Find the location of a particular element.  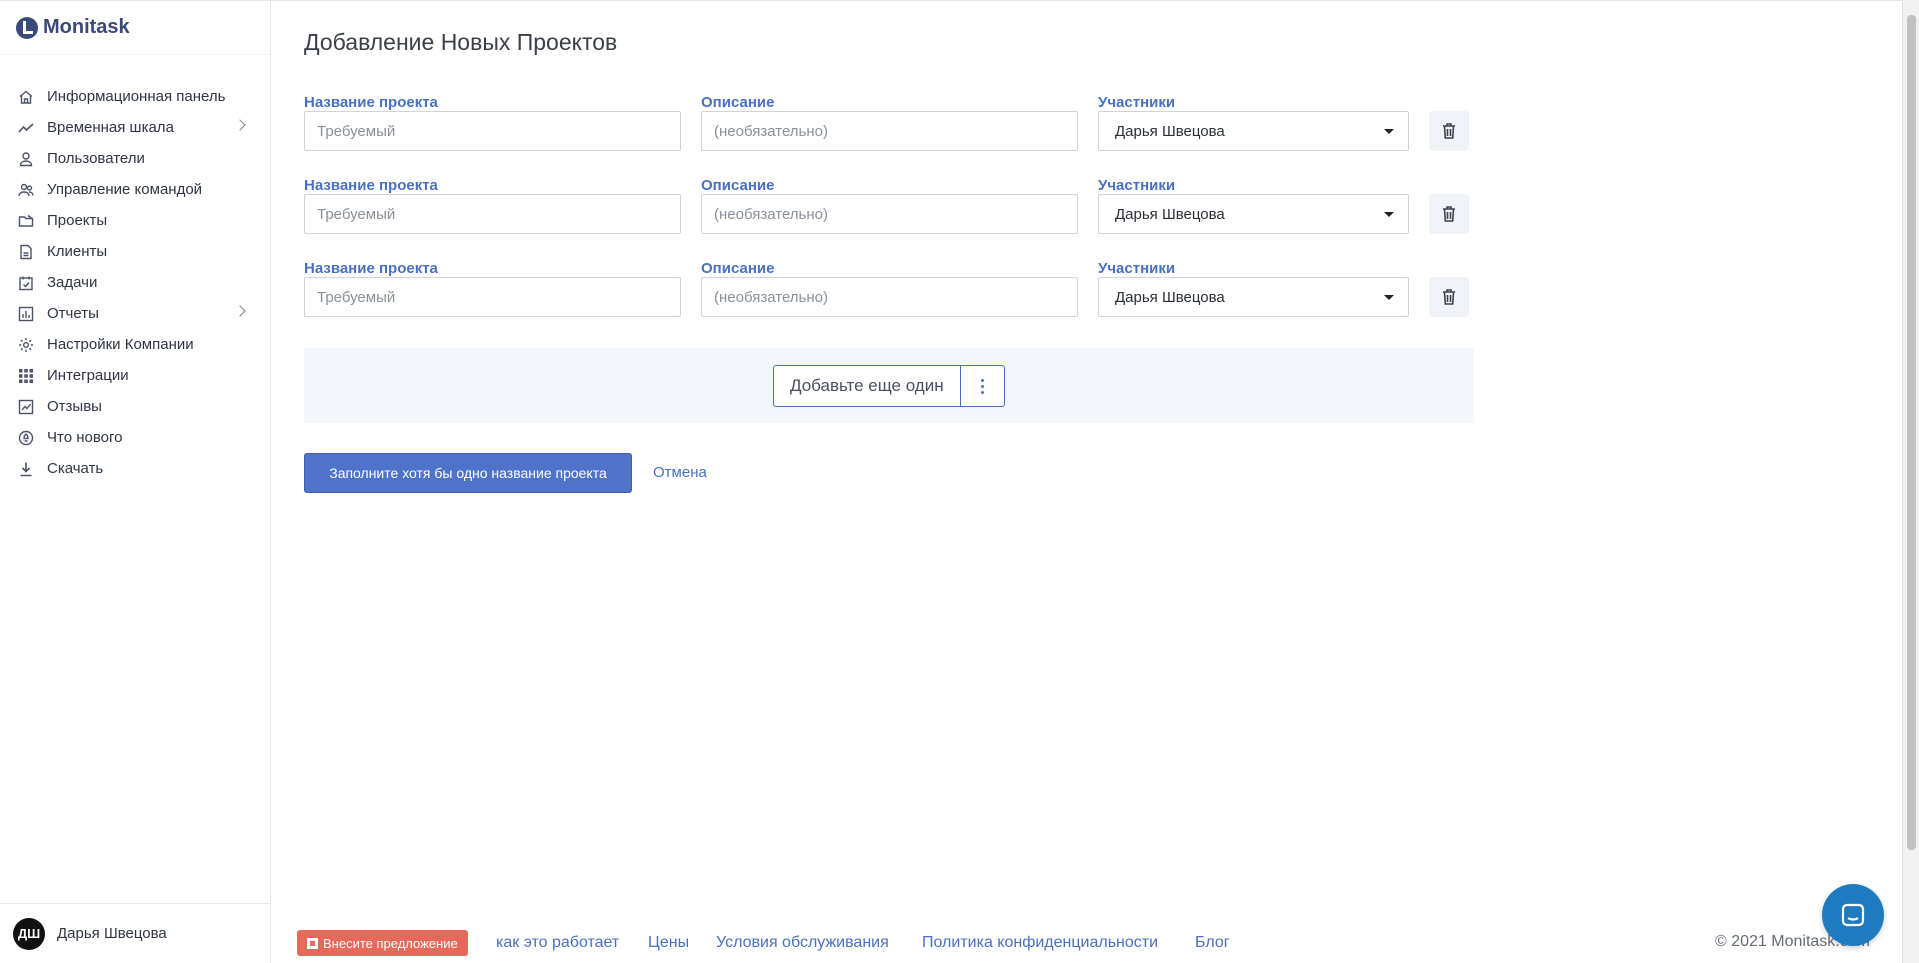

home-icon is located at coordinates (26, 97).